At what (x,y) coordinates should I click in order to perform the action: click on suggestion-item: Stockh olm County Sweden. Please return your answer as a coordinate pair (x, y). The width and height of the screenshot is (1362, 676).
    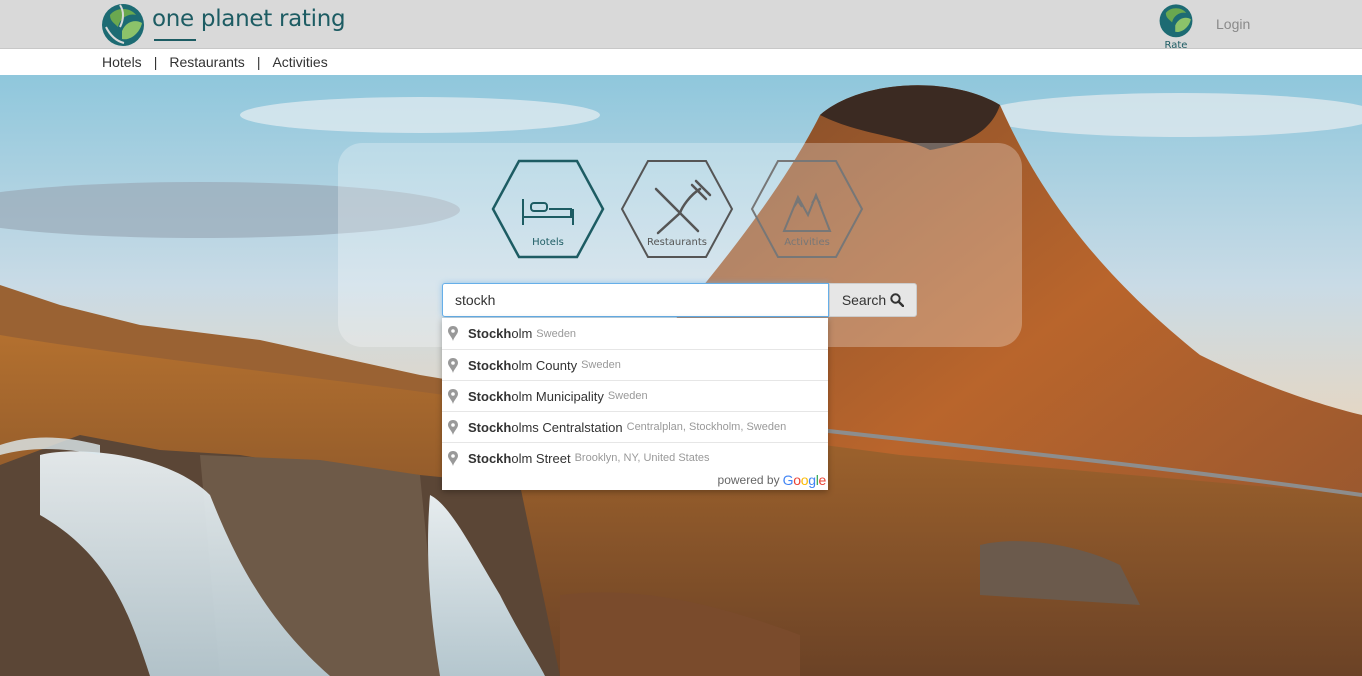
    Looking at the image, I should click on (635, 364).